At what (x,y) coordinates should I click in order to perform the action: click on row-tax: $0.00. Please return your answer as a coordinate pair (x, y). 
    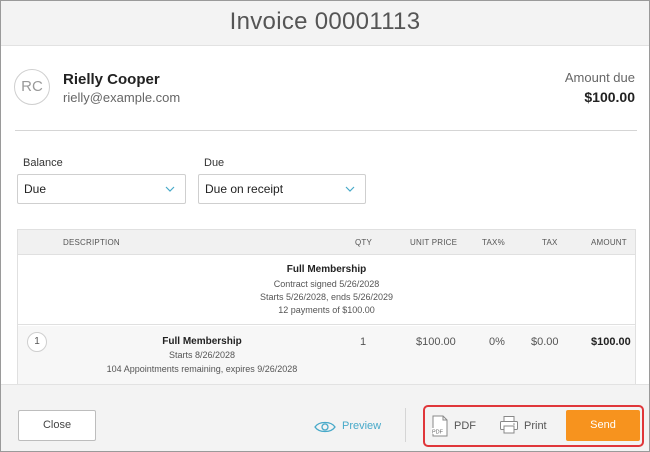
    Looking at the image, I should click on (545, 342).